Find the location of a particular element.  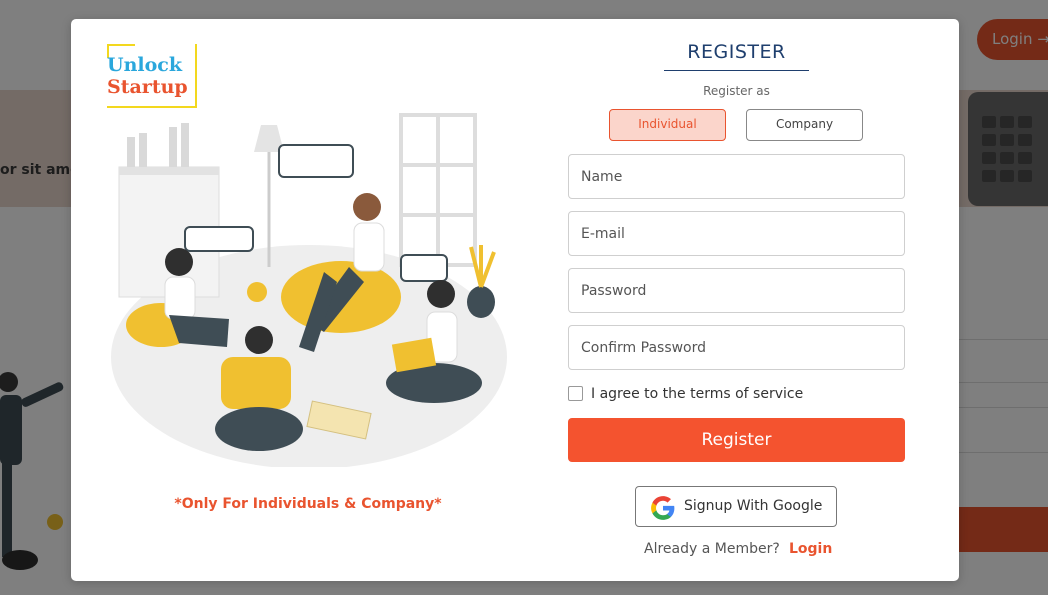

terms-label: I agree to the terms of service is located at coordinates (697, 394).